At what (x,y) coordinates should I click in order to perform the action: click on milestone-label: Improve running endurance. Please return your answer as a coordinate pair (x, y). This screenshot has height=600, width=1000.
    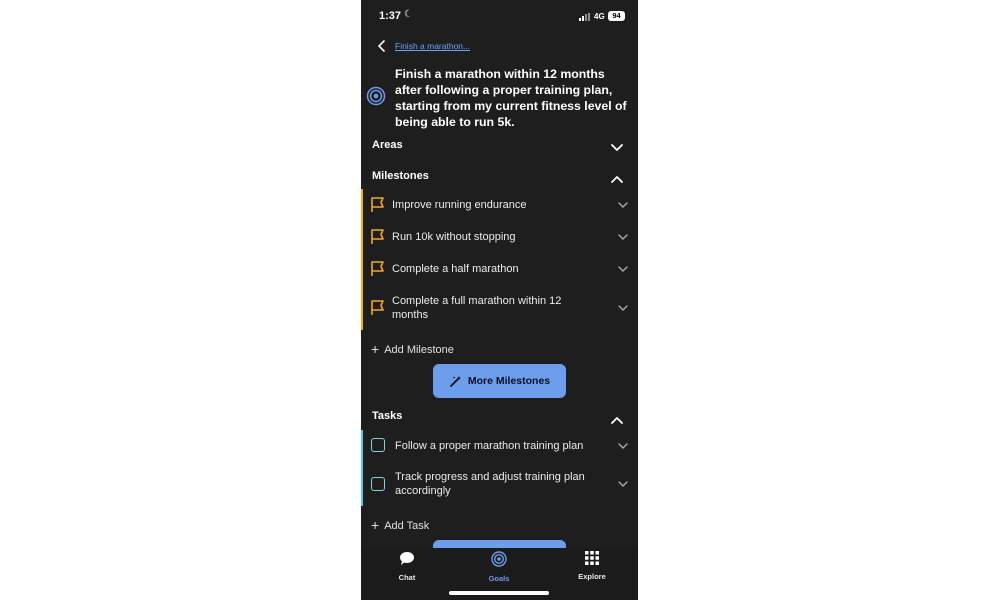
    Looking at the image, I should click on (459, 205).